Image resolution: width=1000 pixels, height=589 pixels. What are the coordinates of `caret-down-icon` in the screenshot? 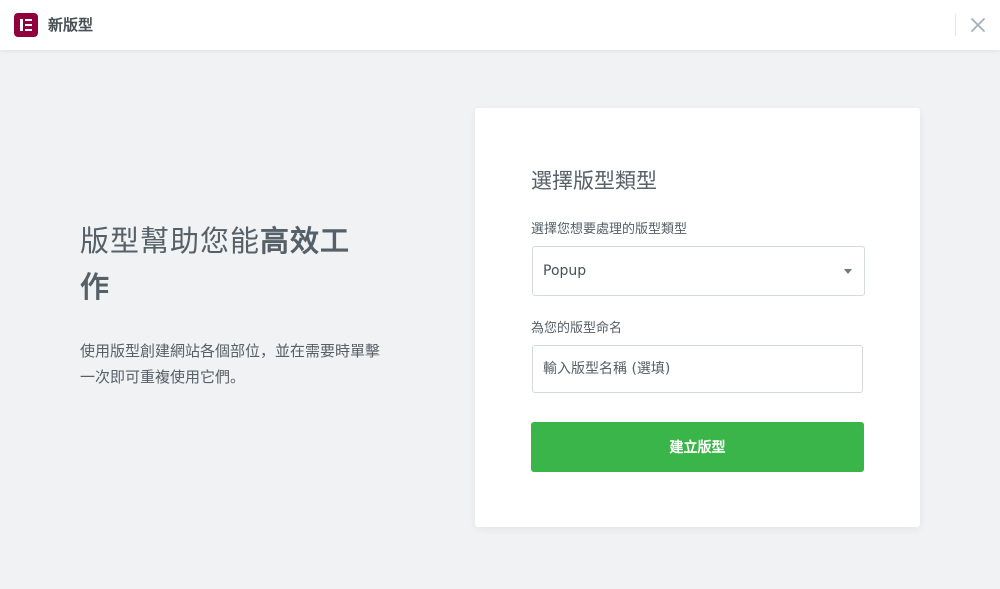 It's located at (848, 271).